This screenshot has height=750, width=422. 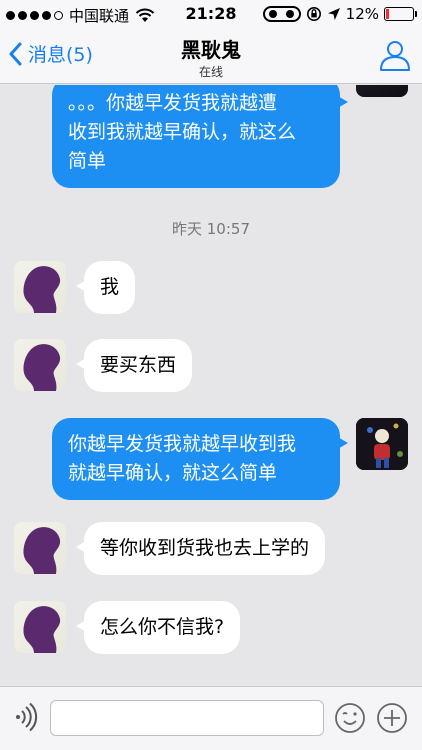 I want to click on battery-percent: 12%, so click(x=362, y=14).